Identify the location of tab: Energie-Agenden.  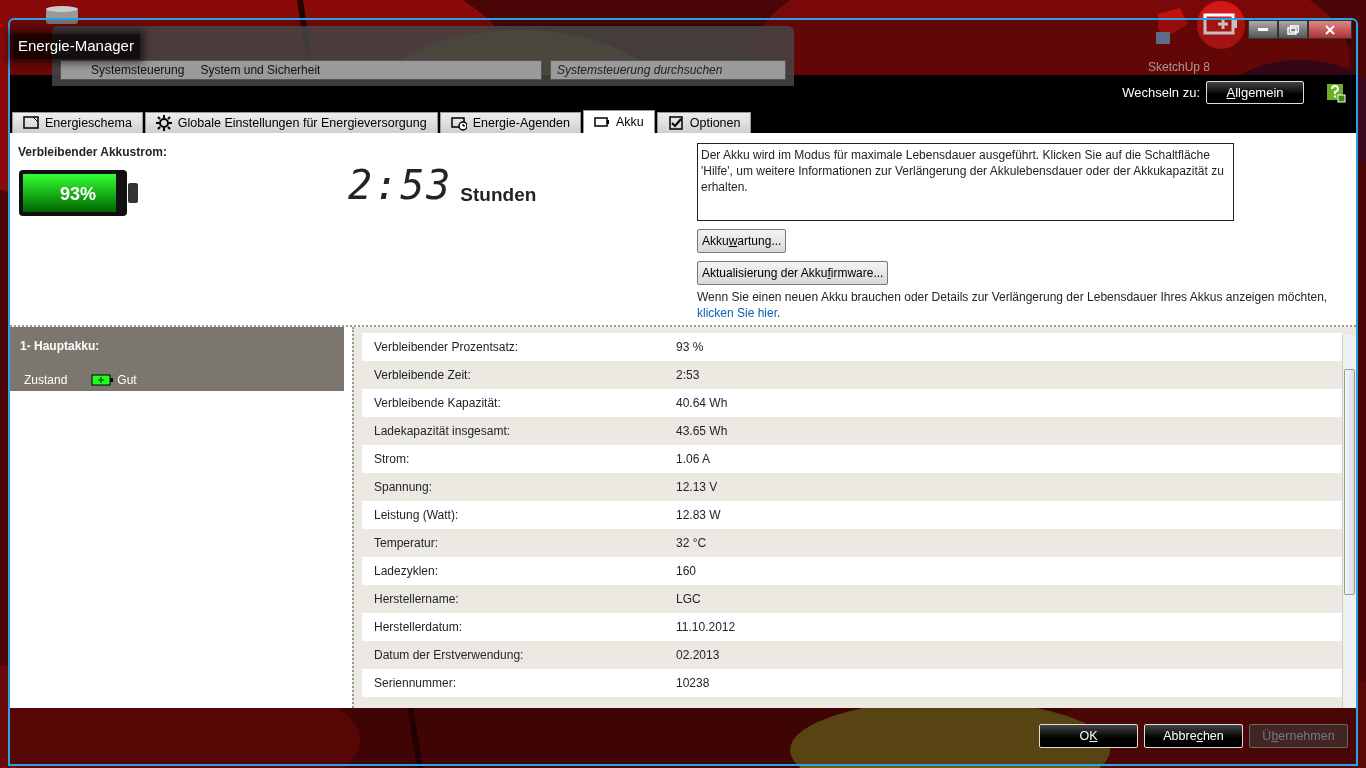
(510, 122).